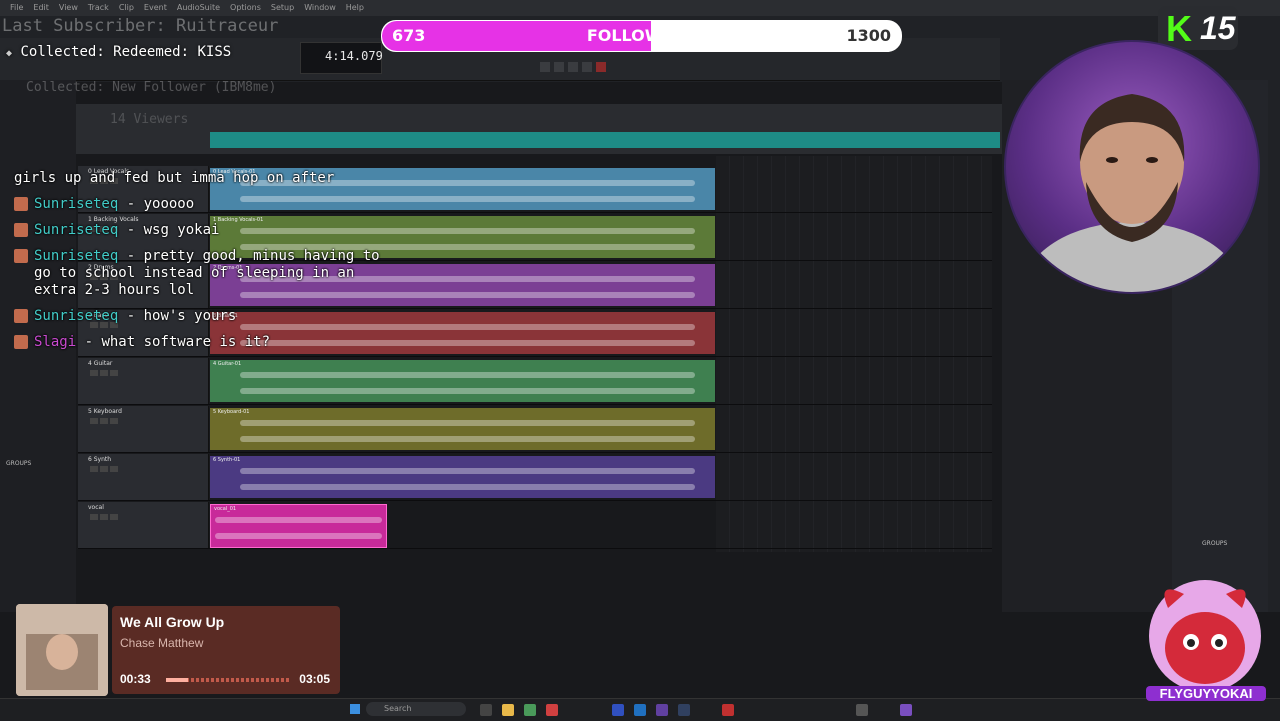 Image resolution: width=1280 pixels, height=721 pixels. I want to click on twitch-icon, so click(906, 710).